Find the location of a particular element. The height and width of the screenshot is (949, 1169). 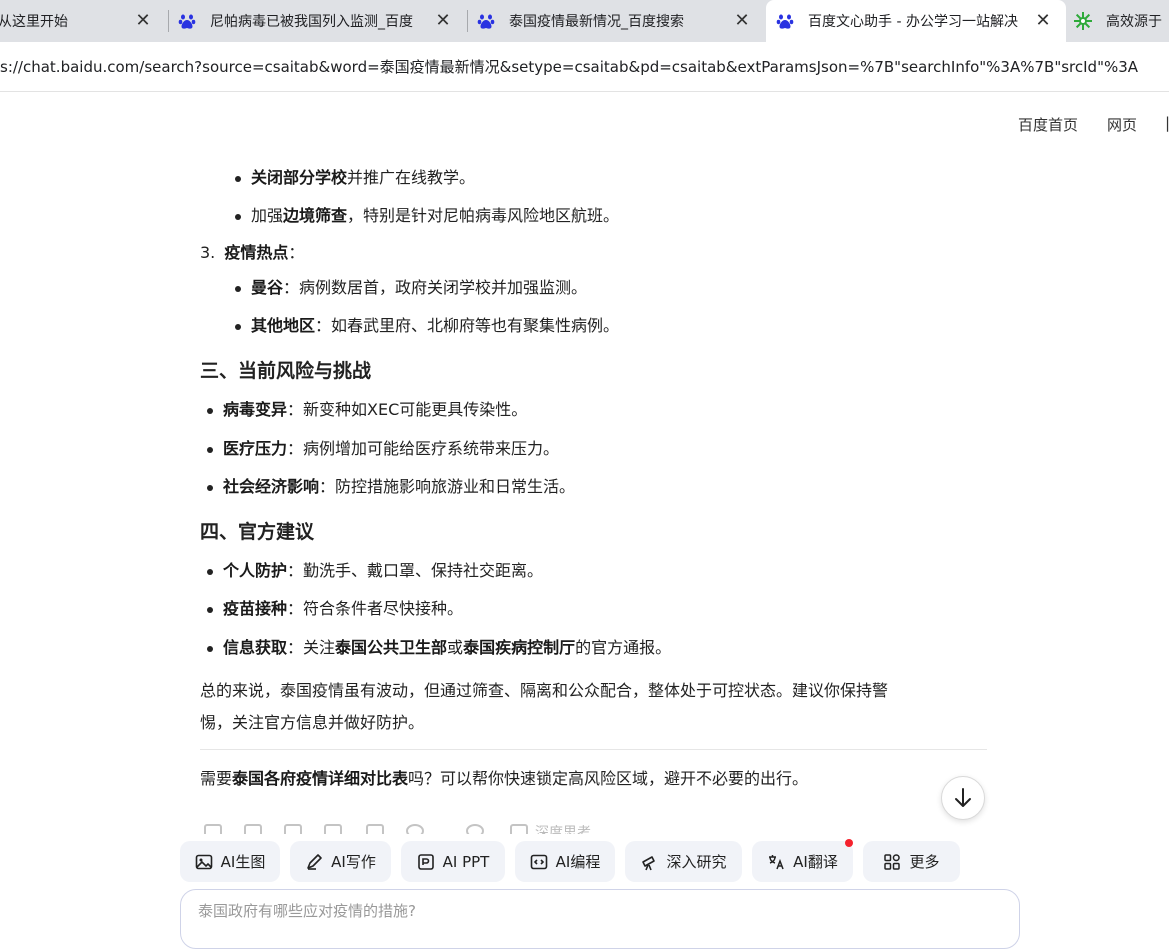

list-item-text: ，特别是针对尼帕病毒风险地区航班。 is located at coordinates (483, 215).